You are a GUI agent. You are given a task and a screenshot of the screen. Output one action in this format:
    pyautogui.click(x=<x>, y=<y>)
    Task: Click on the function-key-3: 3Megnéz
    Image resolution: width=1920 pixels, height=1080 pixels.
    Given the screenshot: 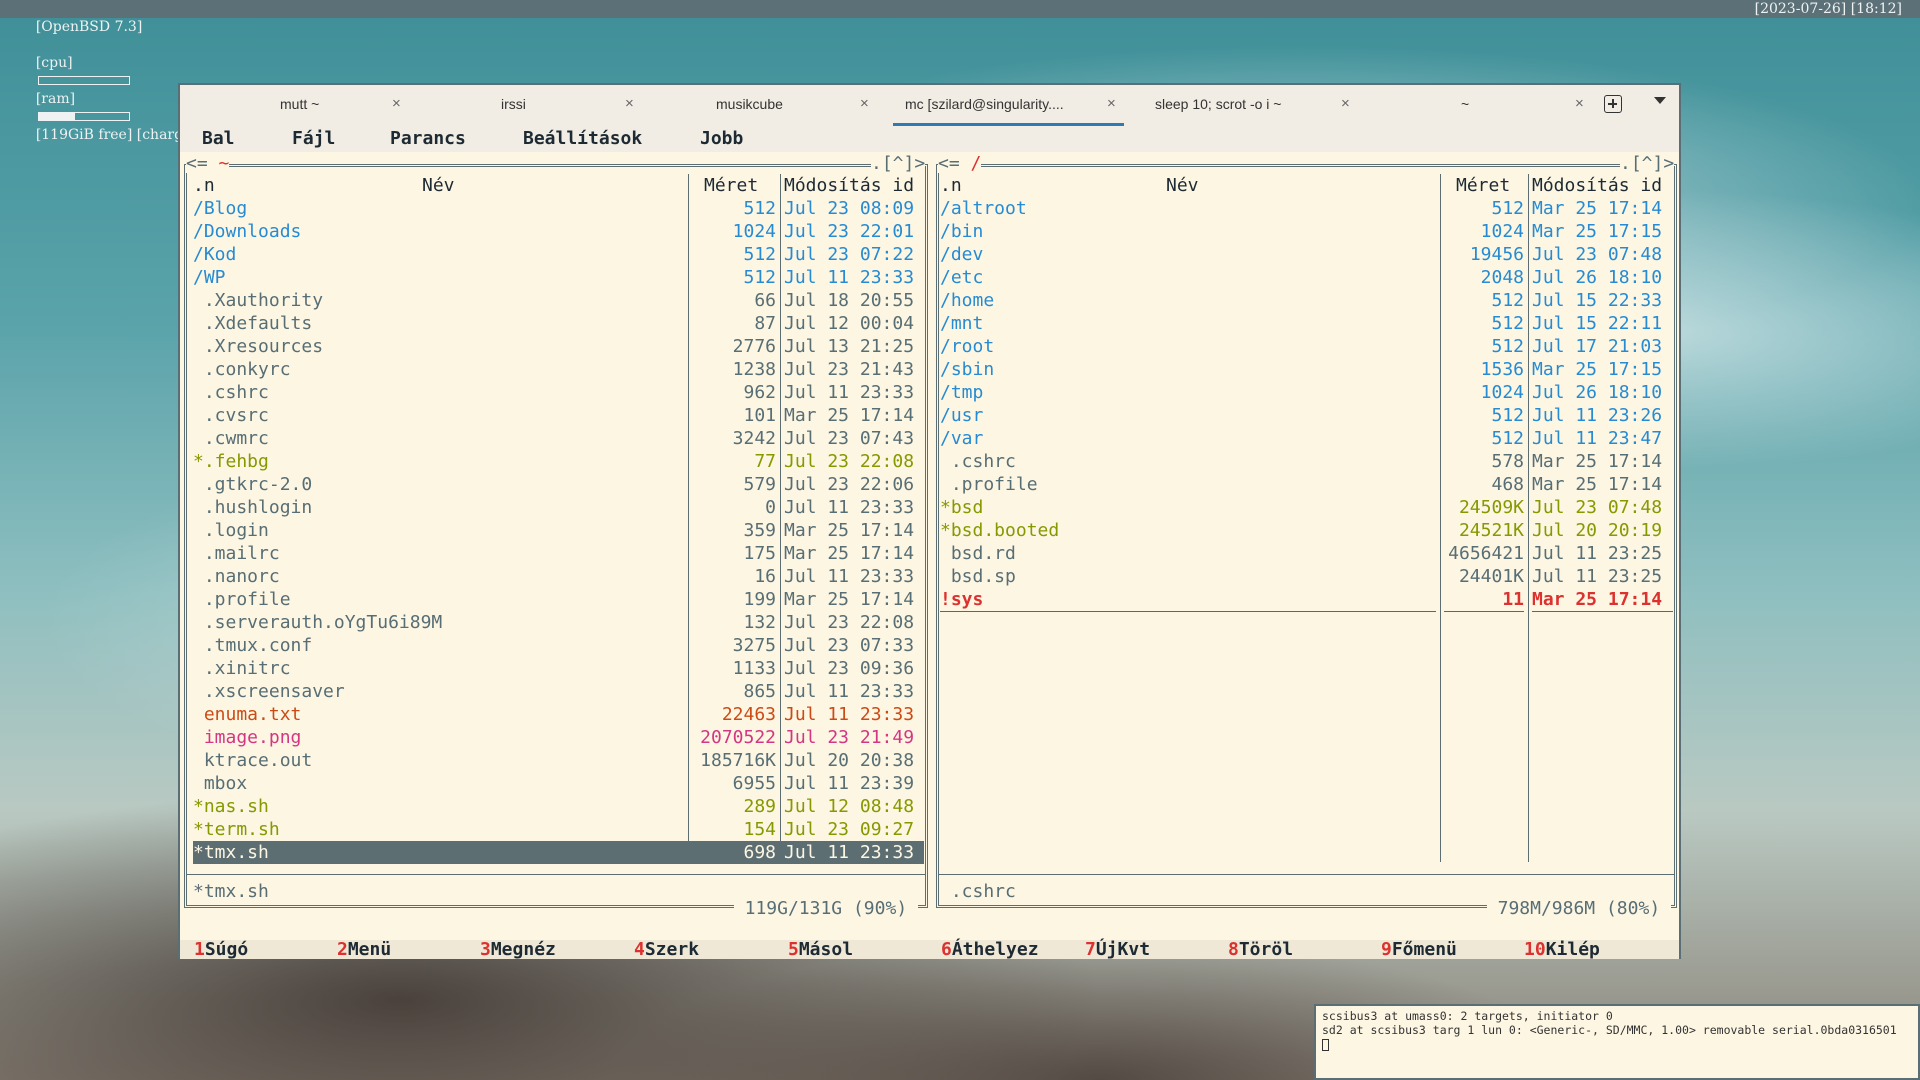 What is the action you would take?
    pyautogui.click(x=518, y=949)
    